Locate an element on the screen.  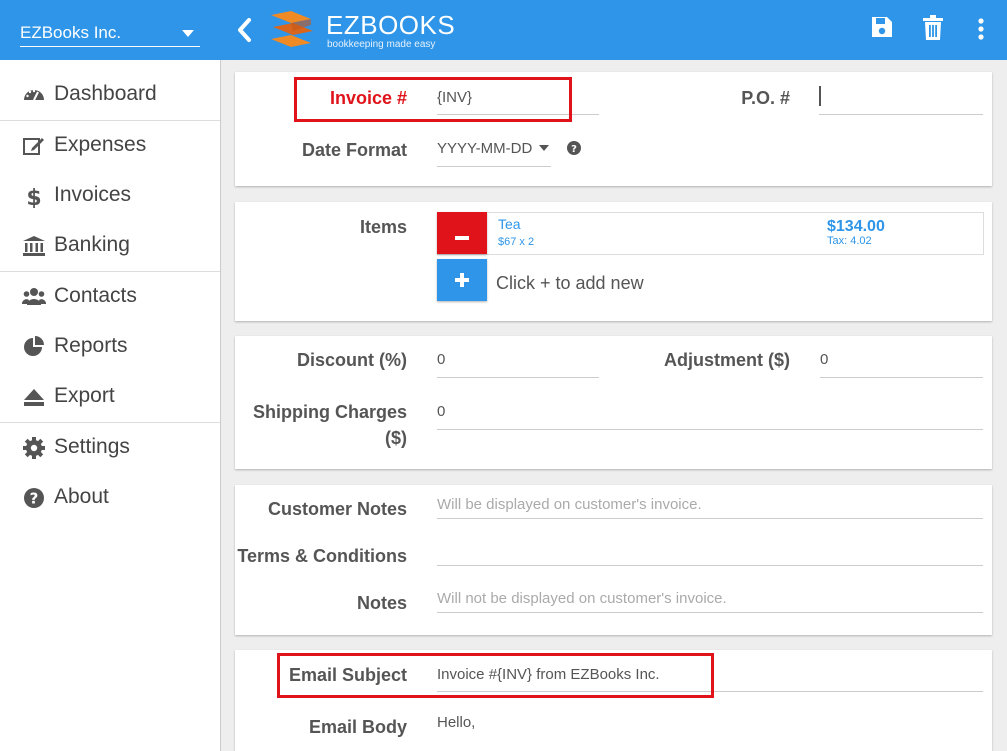
items-label: Items is located at coordinates (383, 227).